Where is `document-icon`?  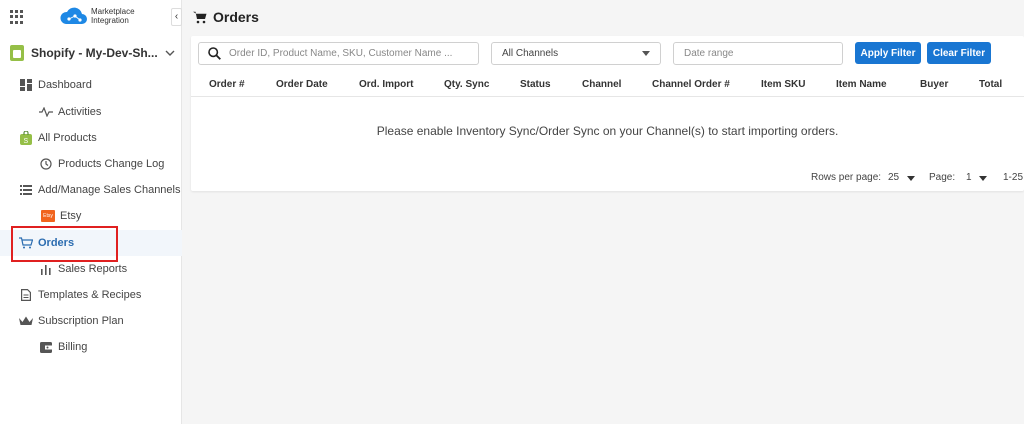 document-icon is located at coordinates (26, 295).